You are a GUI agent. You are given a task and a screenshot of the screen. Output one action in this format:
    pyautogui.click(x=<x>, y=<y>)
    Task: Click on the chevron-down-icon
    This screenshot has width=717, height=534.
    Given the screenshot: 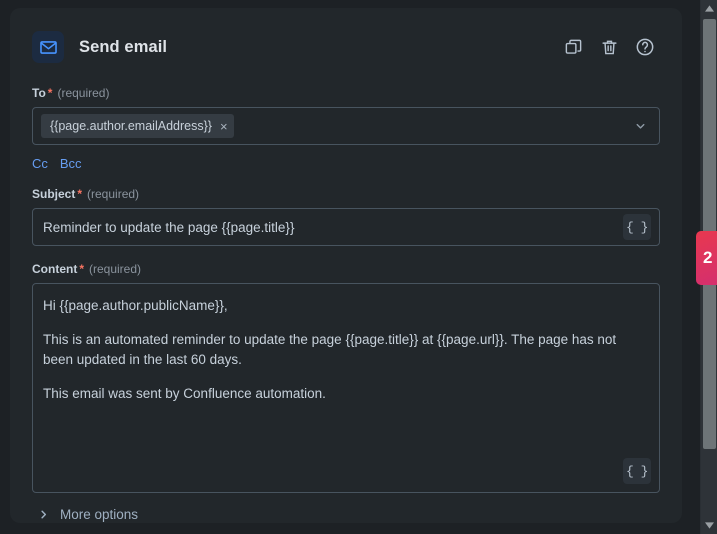 What is the action you would take?
    pyautogui.click(x=640, y=126)
    